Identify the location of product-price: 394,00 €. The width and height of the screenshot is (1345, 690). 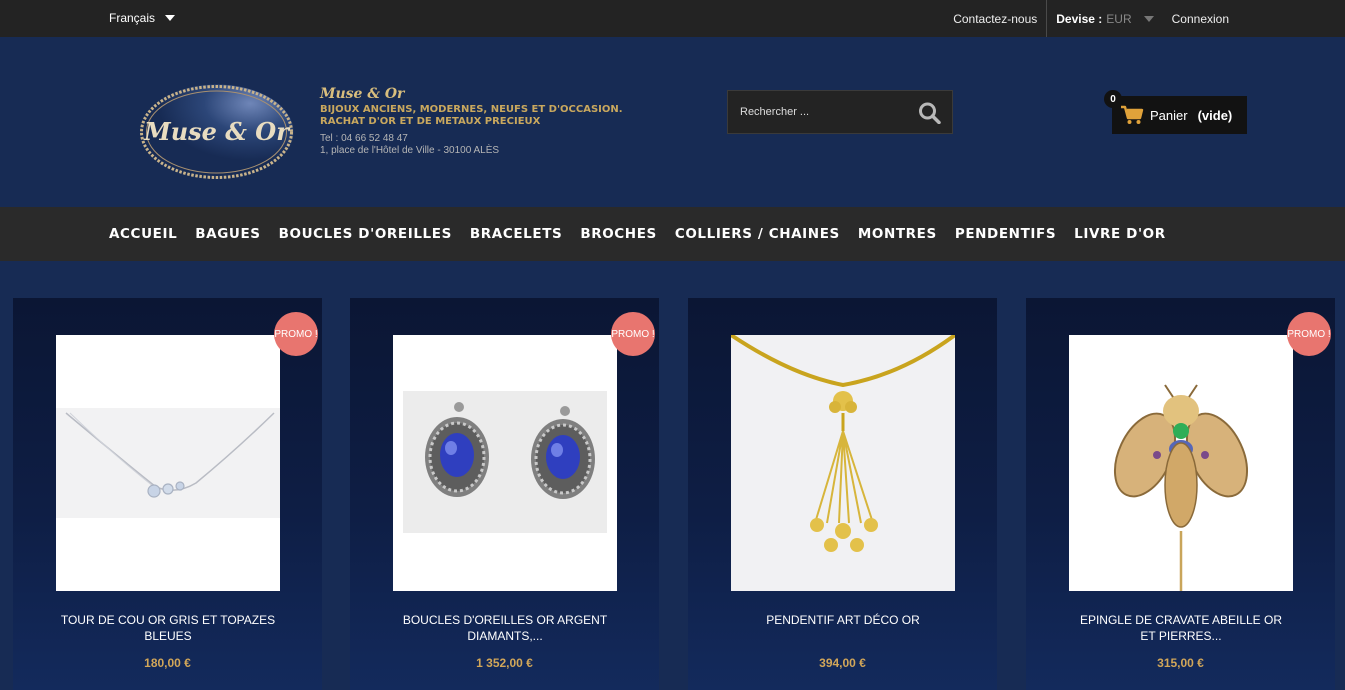
(842, 663).